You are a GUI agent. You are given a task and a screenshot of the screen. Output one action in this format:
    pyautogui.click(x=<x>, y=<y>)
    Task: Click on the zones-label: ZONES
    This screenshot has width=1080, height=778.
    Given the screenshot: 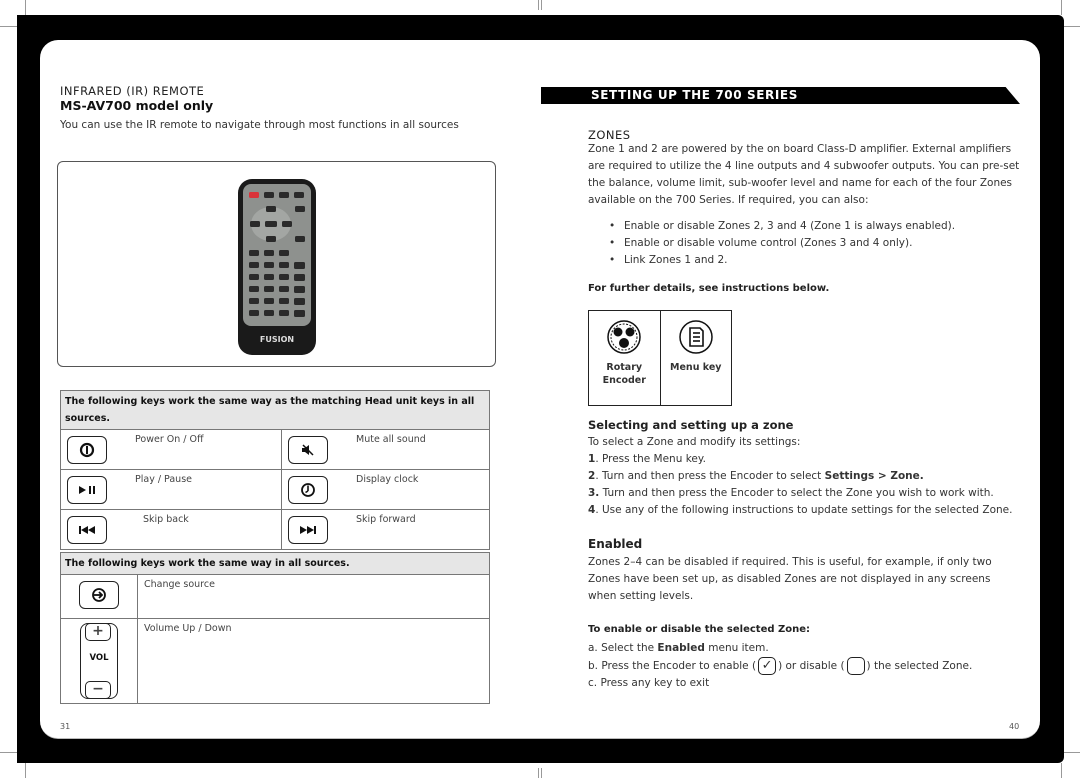 What is the action you would take?
    pyautogui.click(x=609, y=135)
    